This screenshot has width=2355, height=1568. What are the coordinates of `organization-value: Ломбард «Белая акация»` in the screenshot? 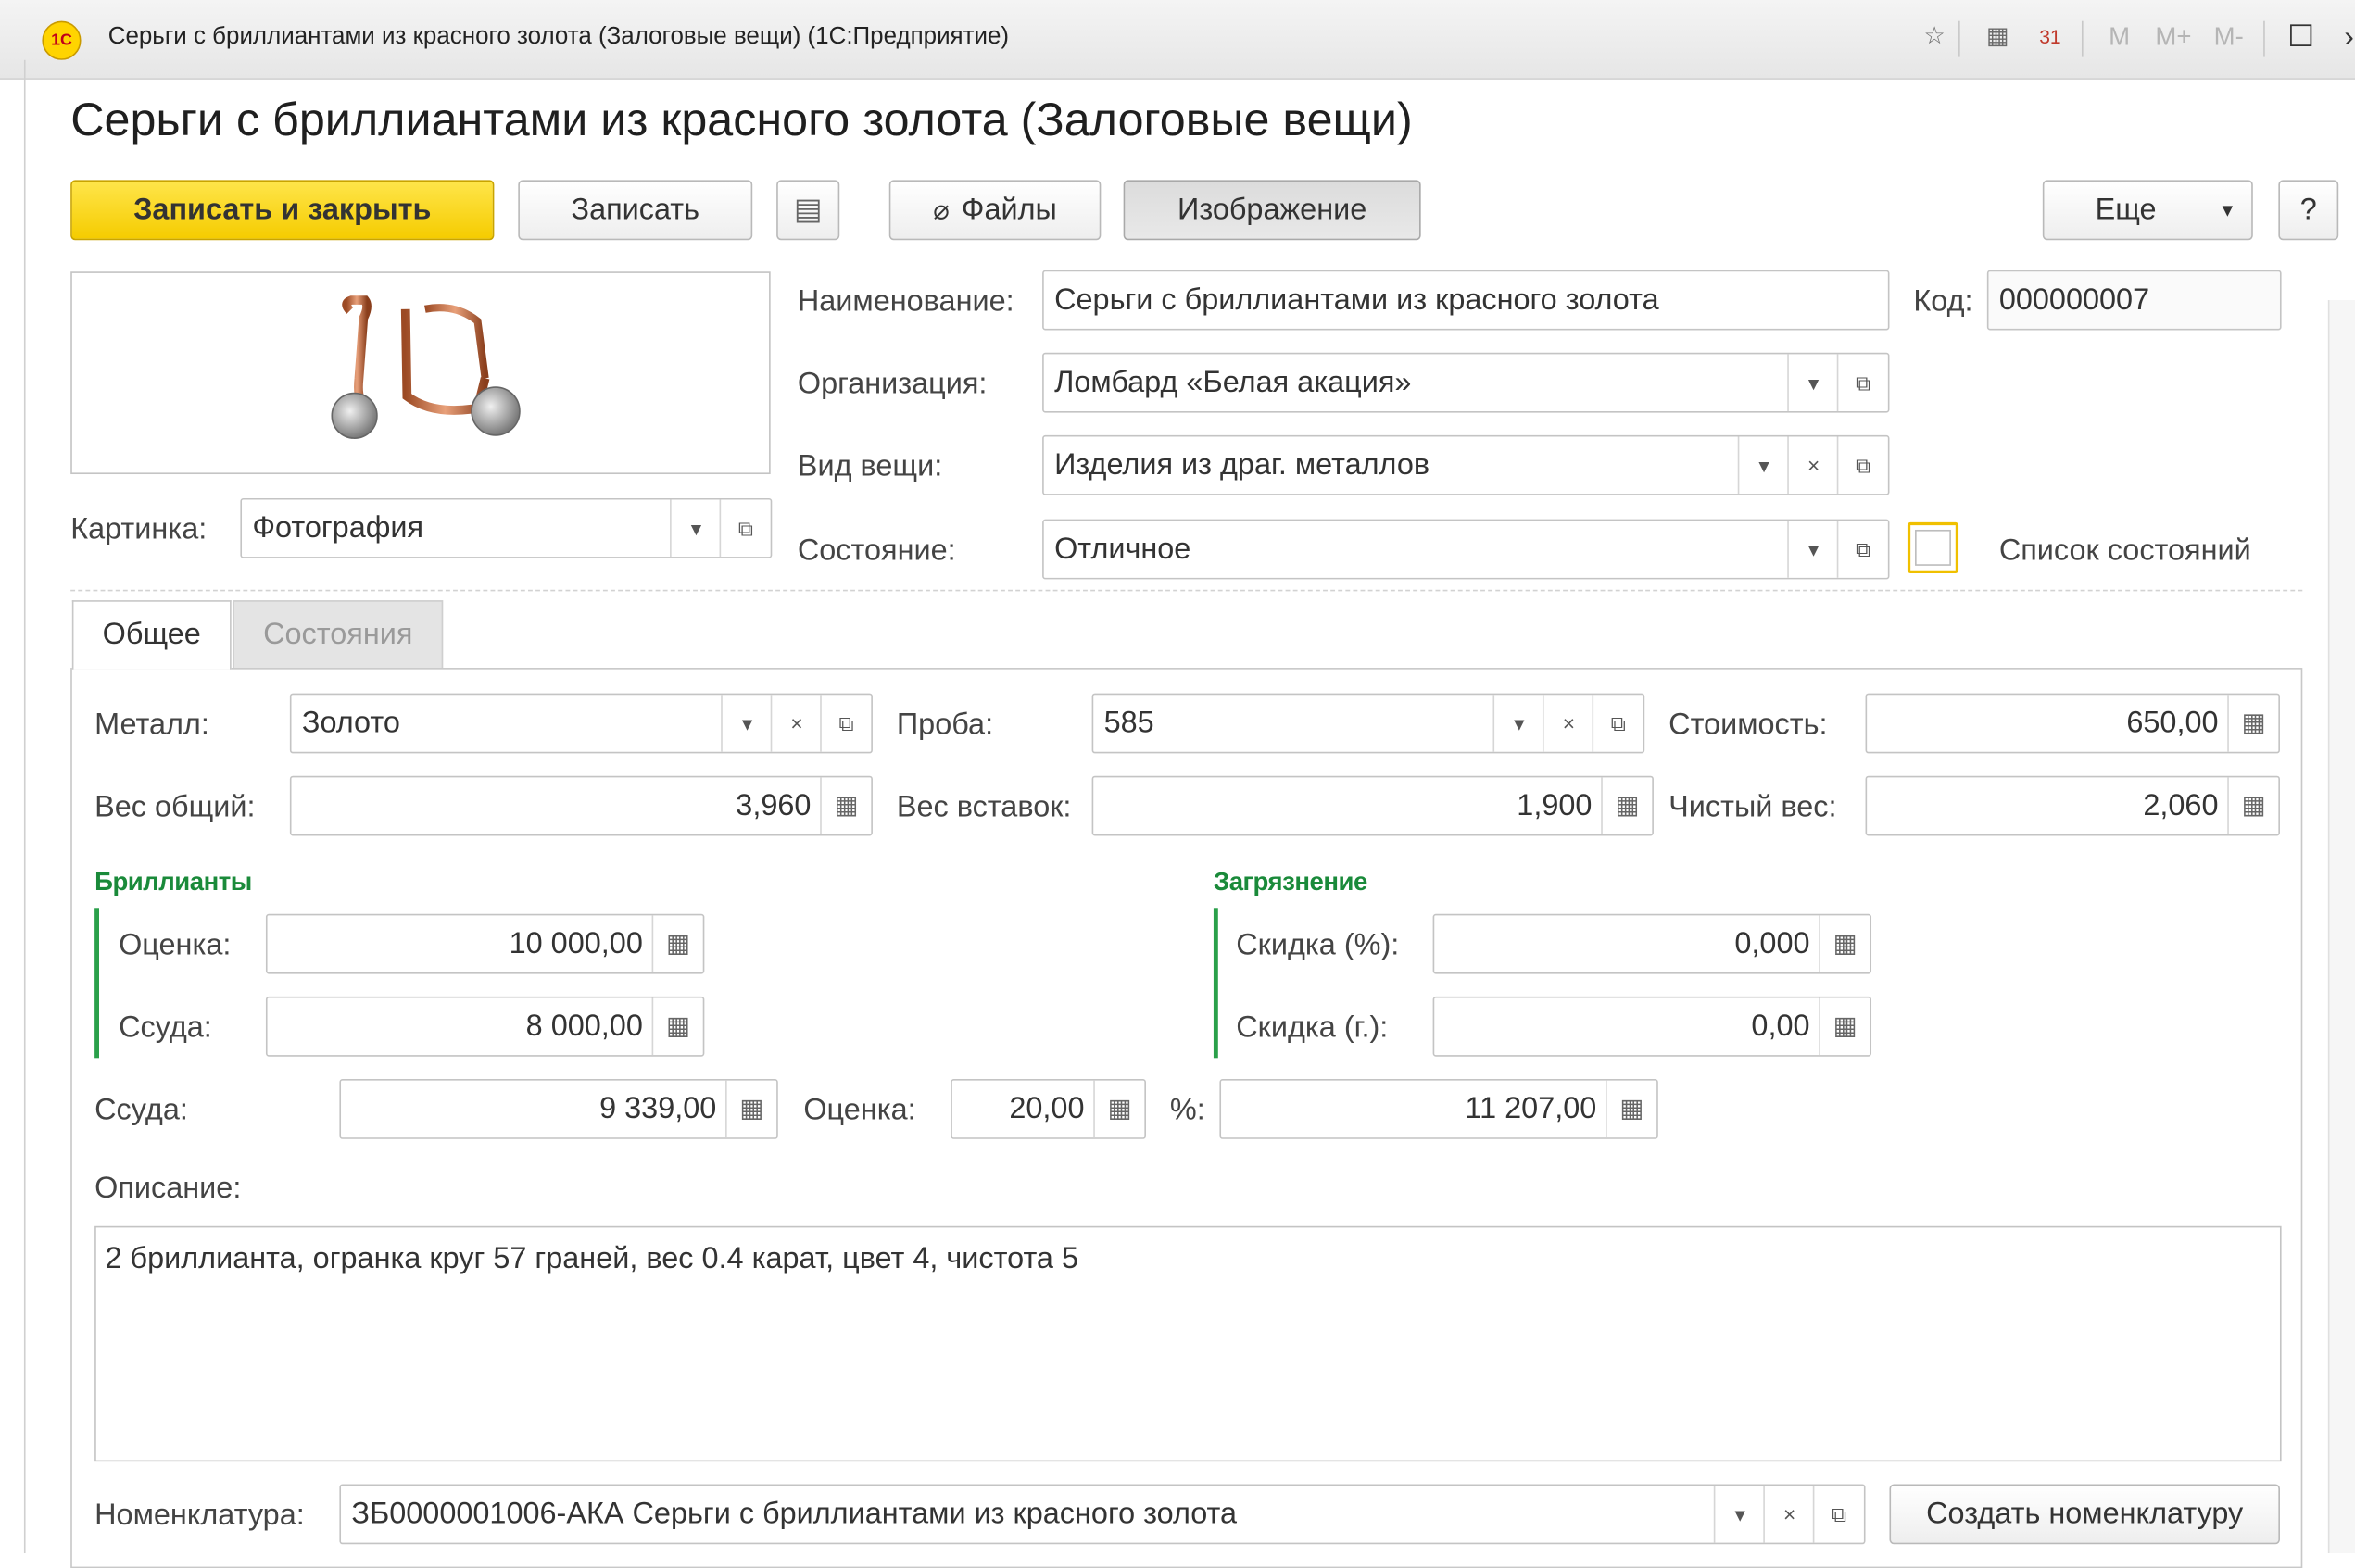 It's located at (1233, 383).